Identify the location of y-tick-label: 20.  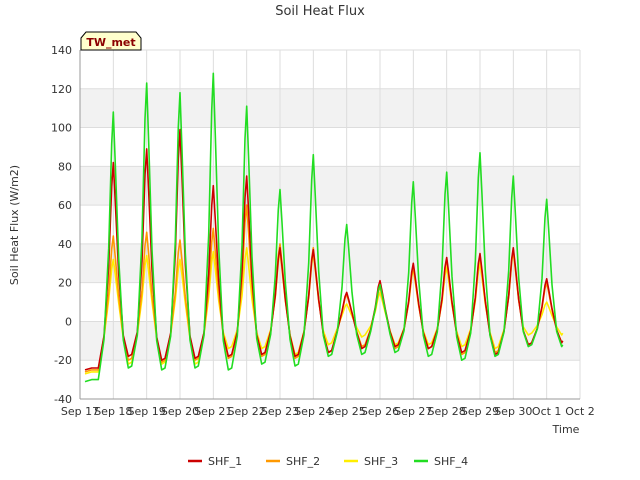
(65, 283).